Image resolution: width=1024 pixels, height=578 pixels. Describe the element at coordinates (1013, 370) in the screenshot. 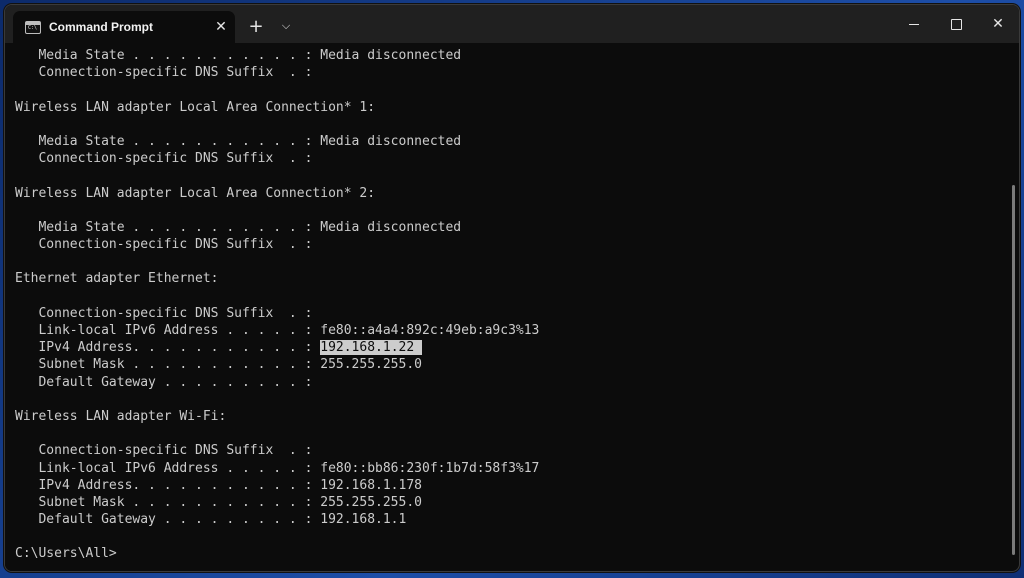

I see `scrollbar` at that location.